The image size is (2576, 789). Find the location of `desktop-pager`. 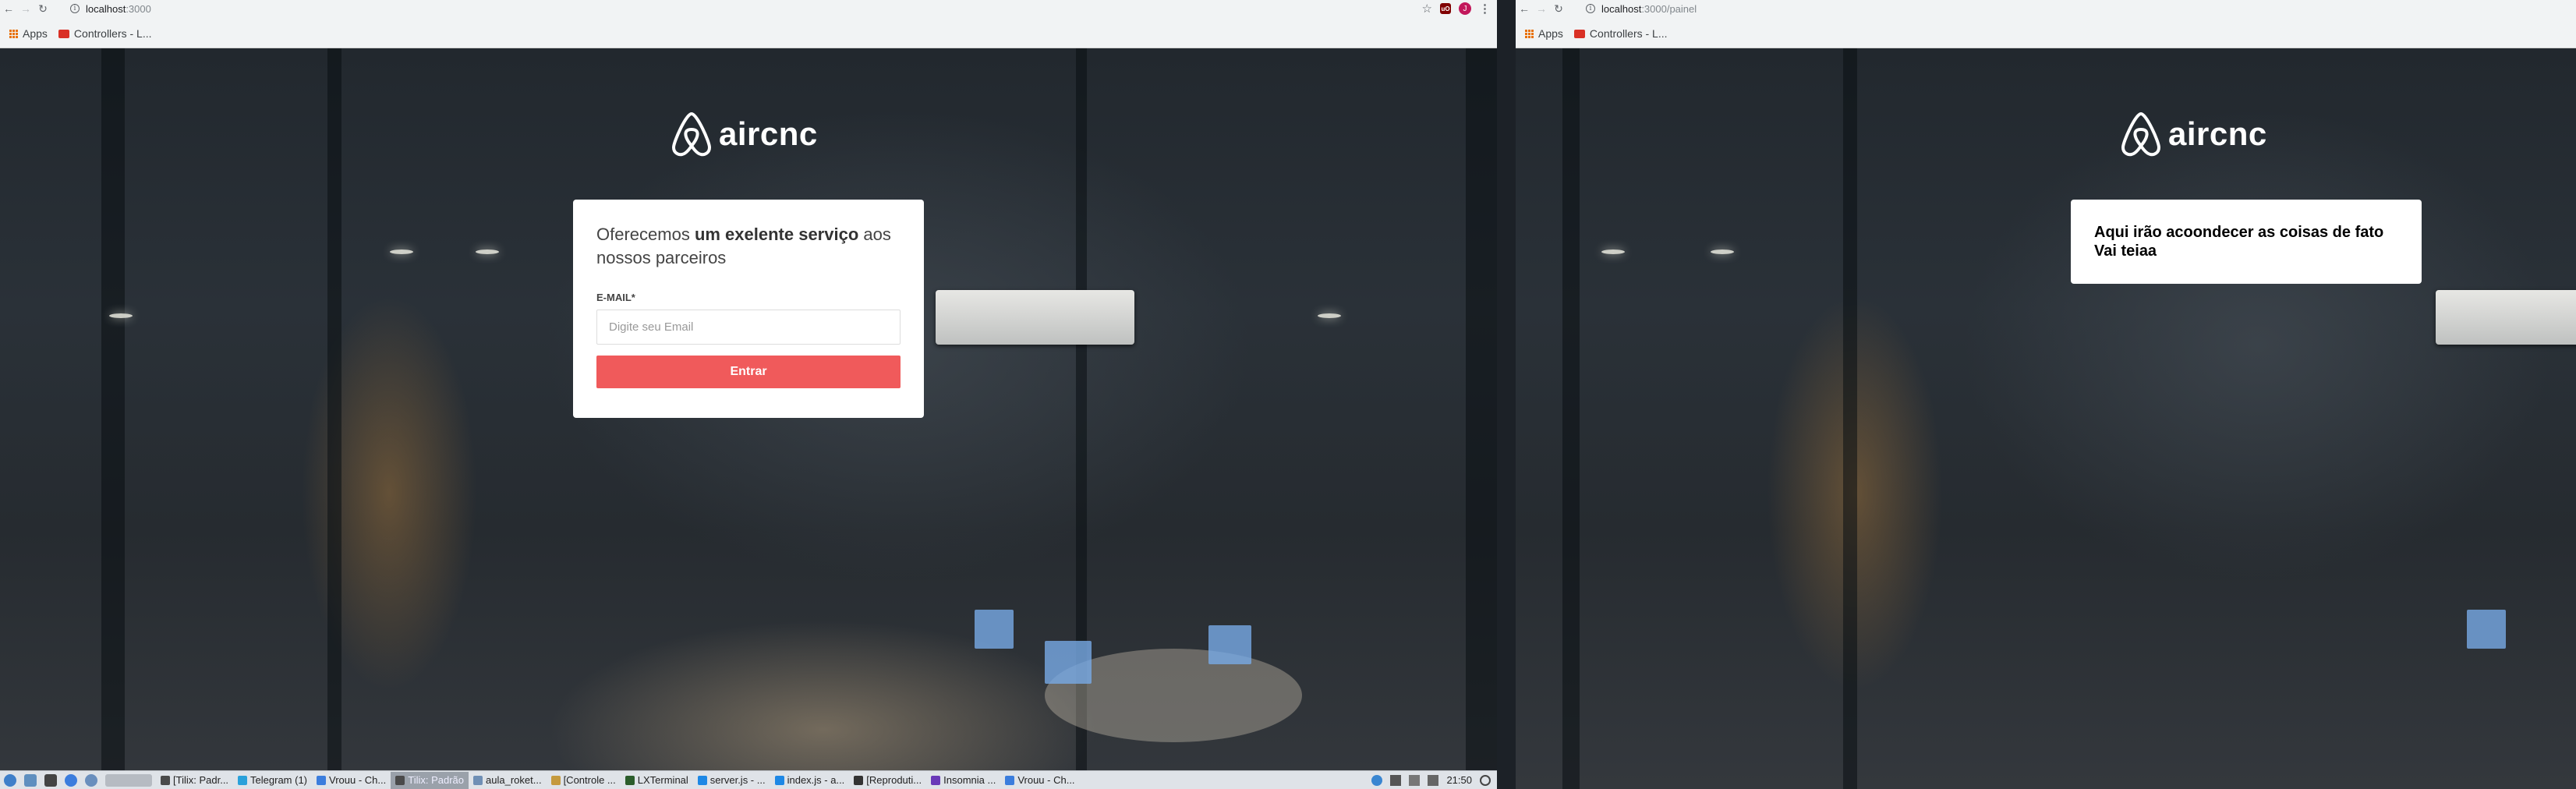

desktop-pager is located at coordinates (128, 781).